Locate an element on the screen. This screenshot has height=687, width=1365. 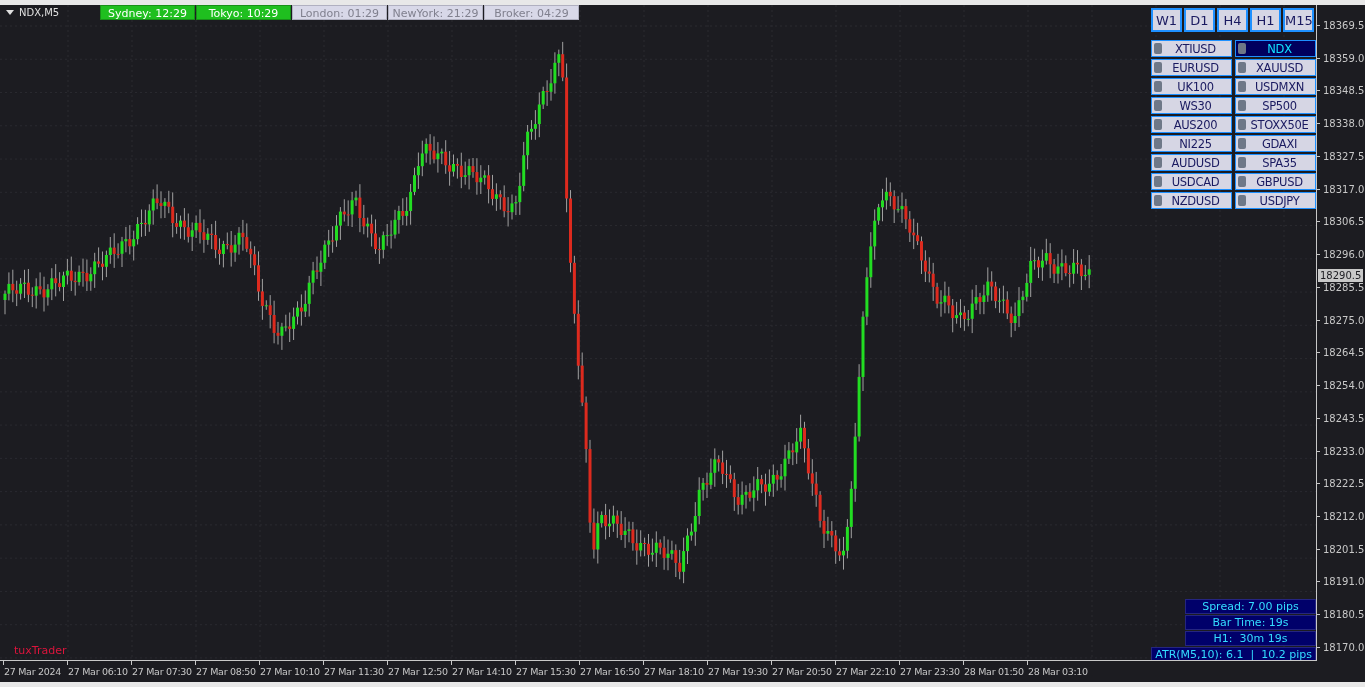
axis-label: 18275.0 is located at coordinates (1344, 320).